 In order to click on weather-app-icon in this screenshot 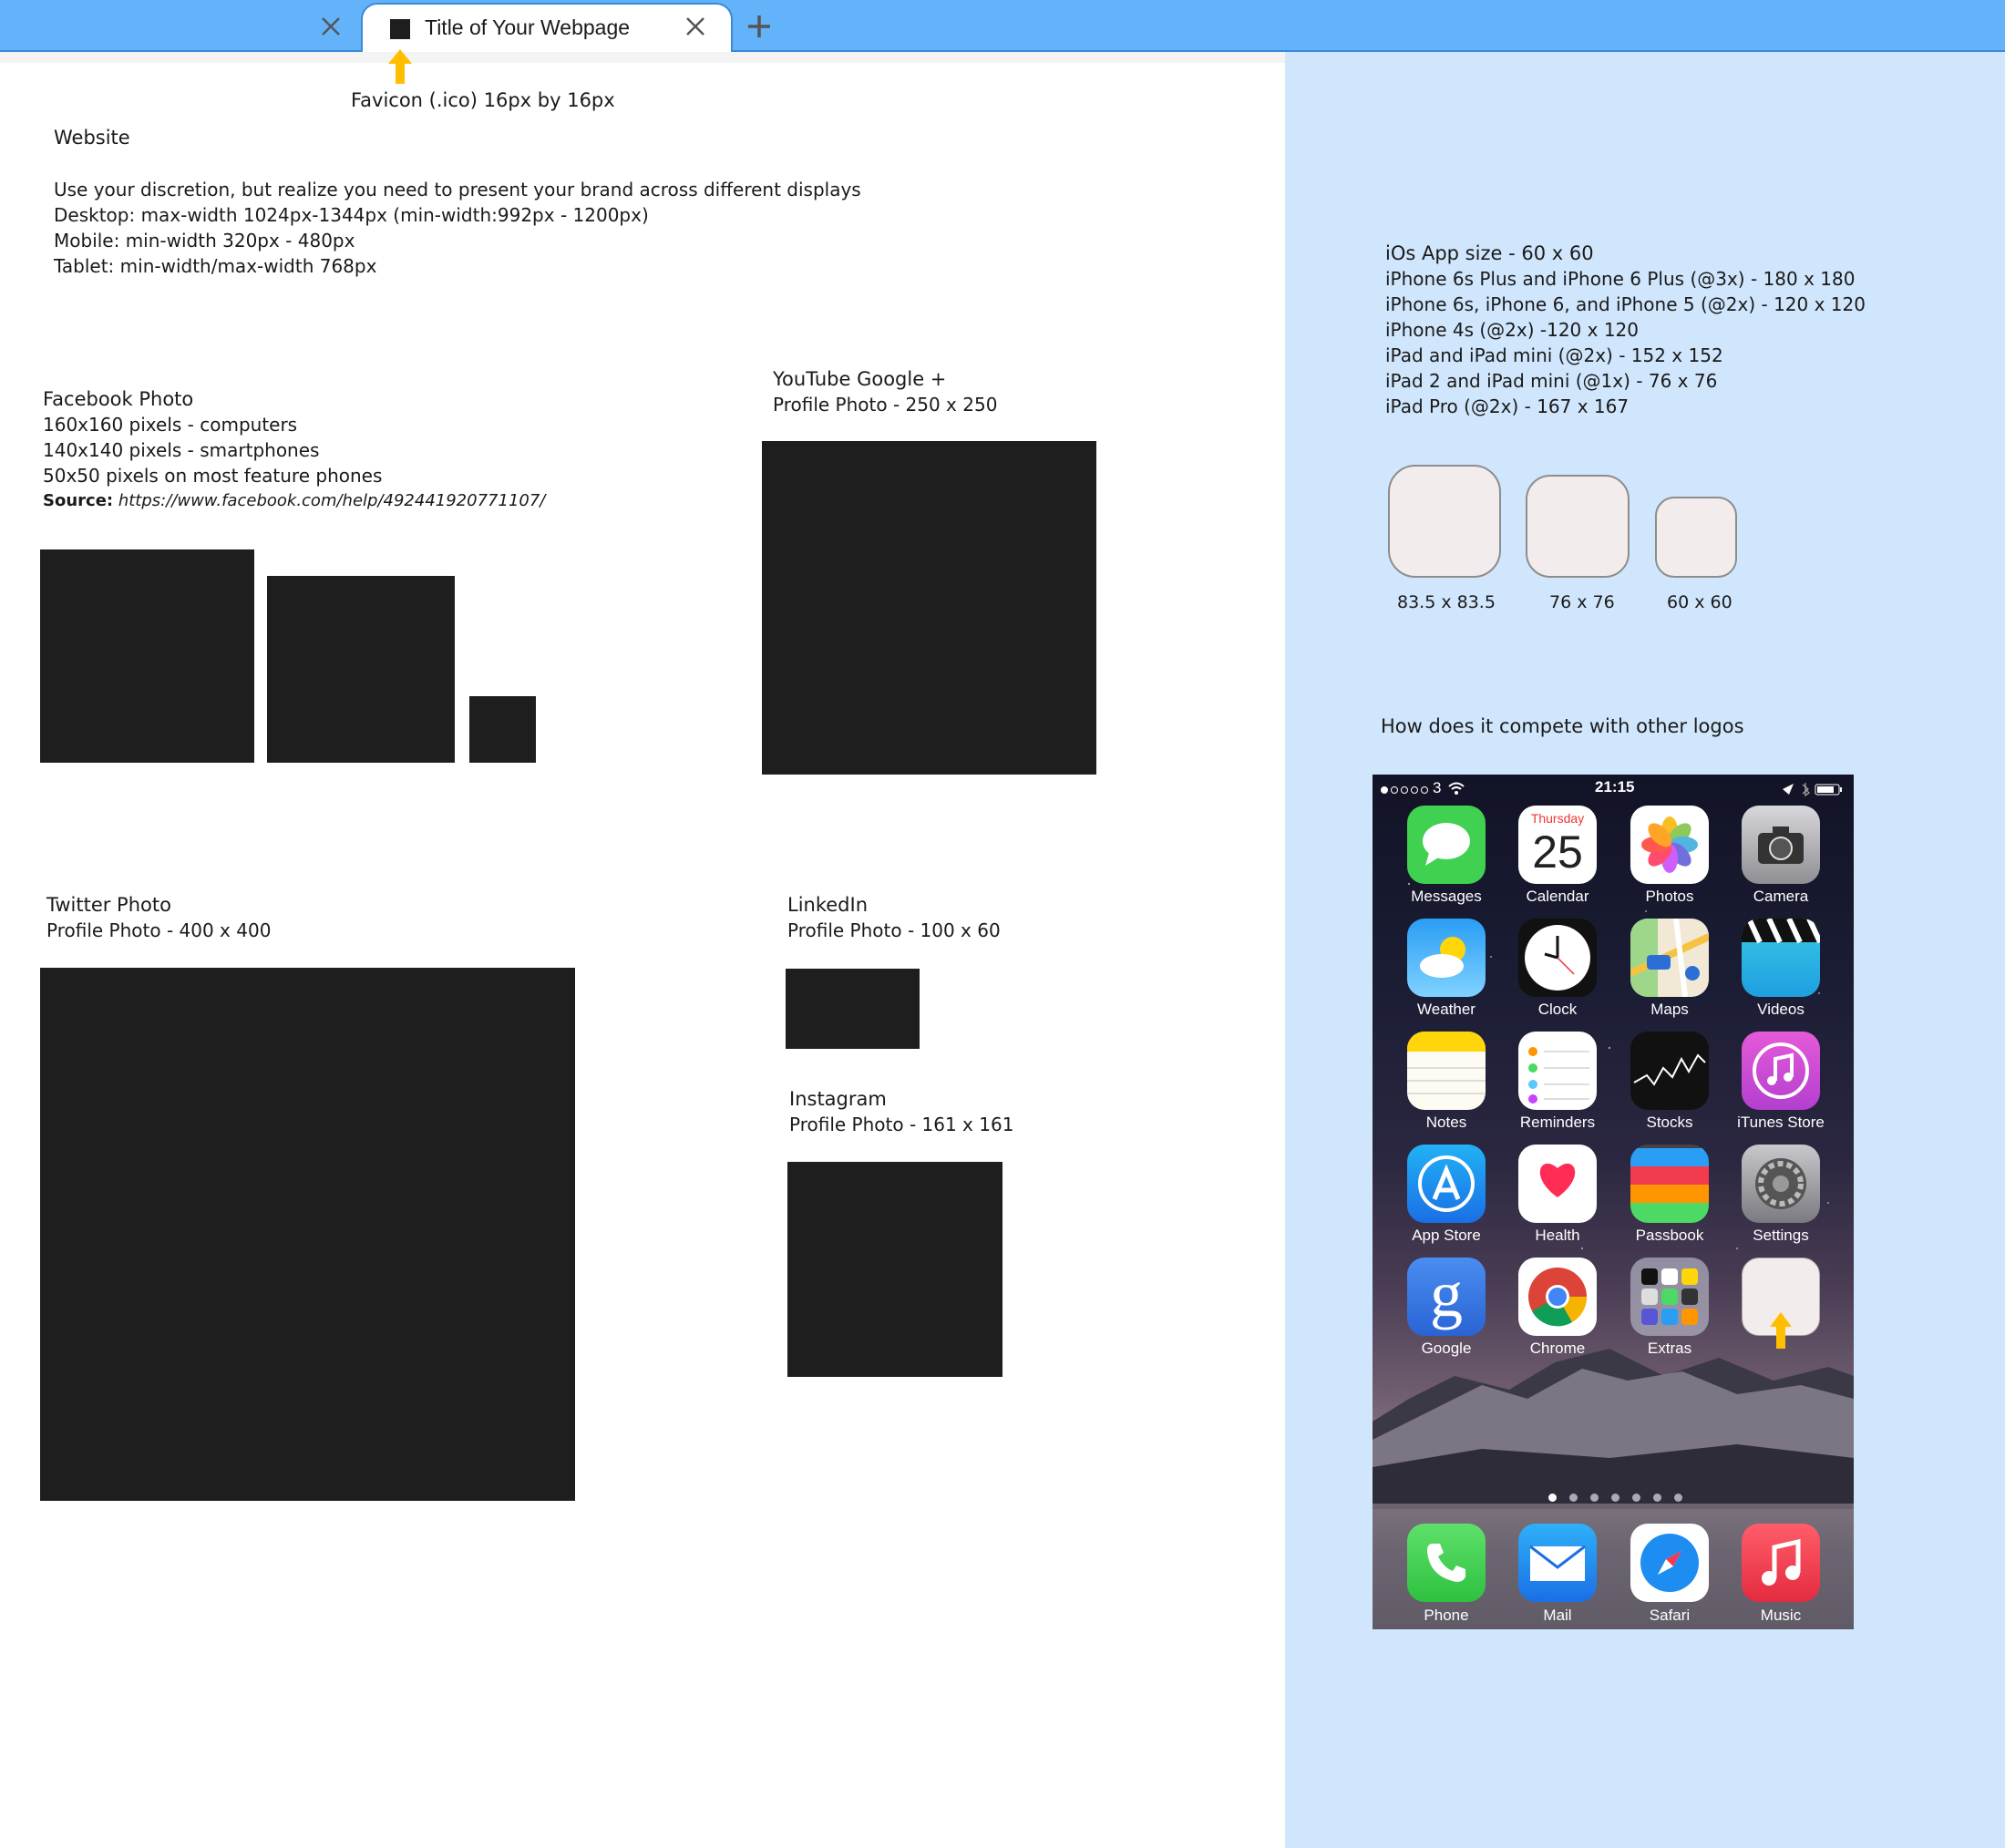, I will do `click(1446, 958)`.